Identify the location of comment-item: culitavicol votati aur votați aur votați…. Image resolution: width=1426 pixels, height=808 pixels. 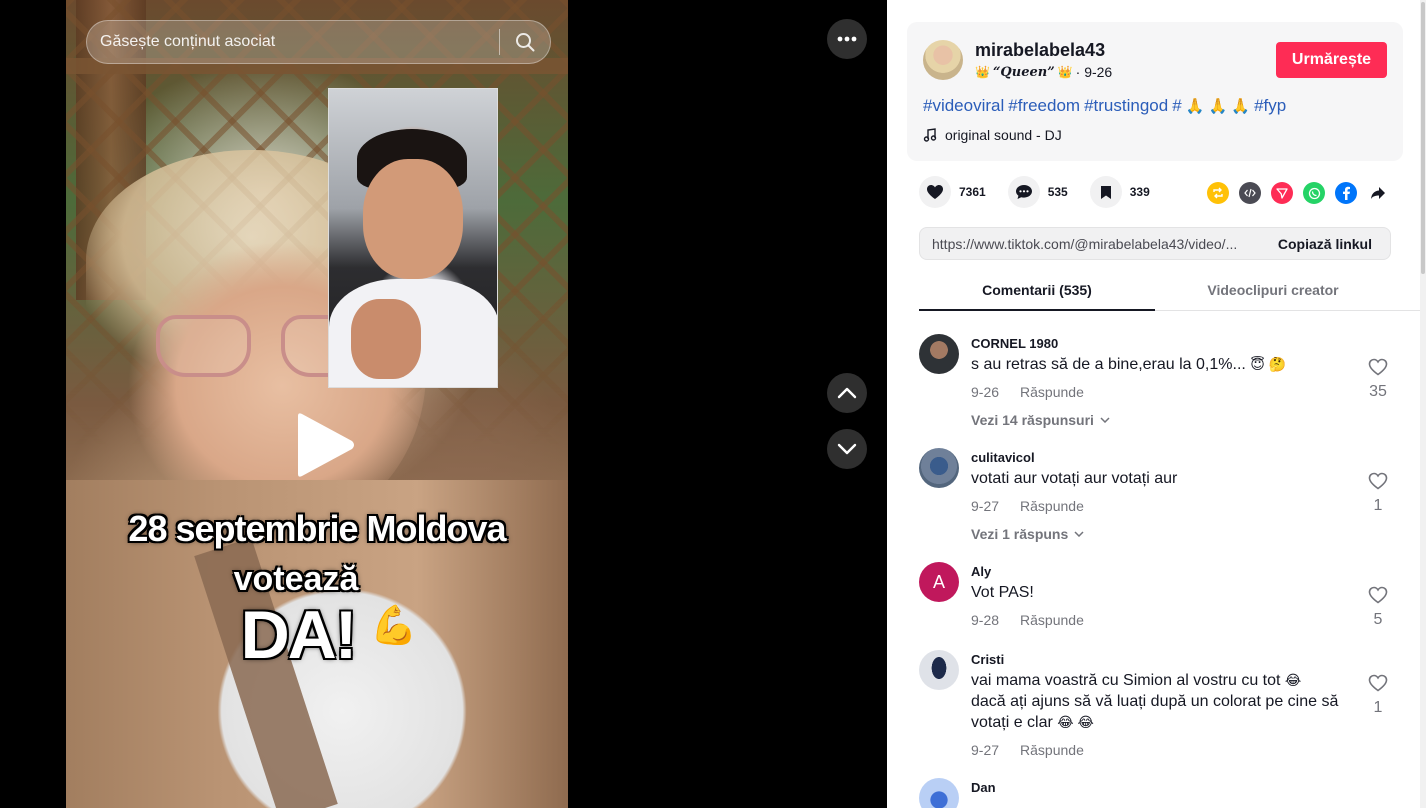
(1159, 498).